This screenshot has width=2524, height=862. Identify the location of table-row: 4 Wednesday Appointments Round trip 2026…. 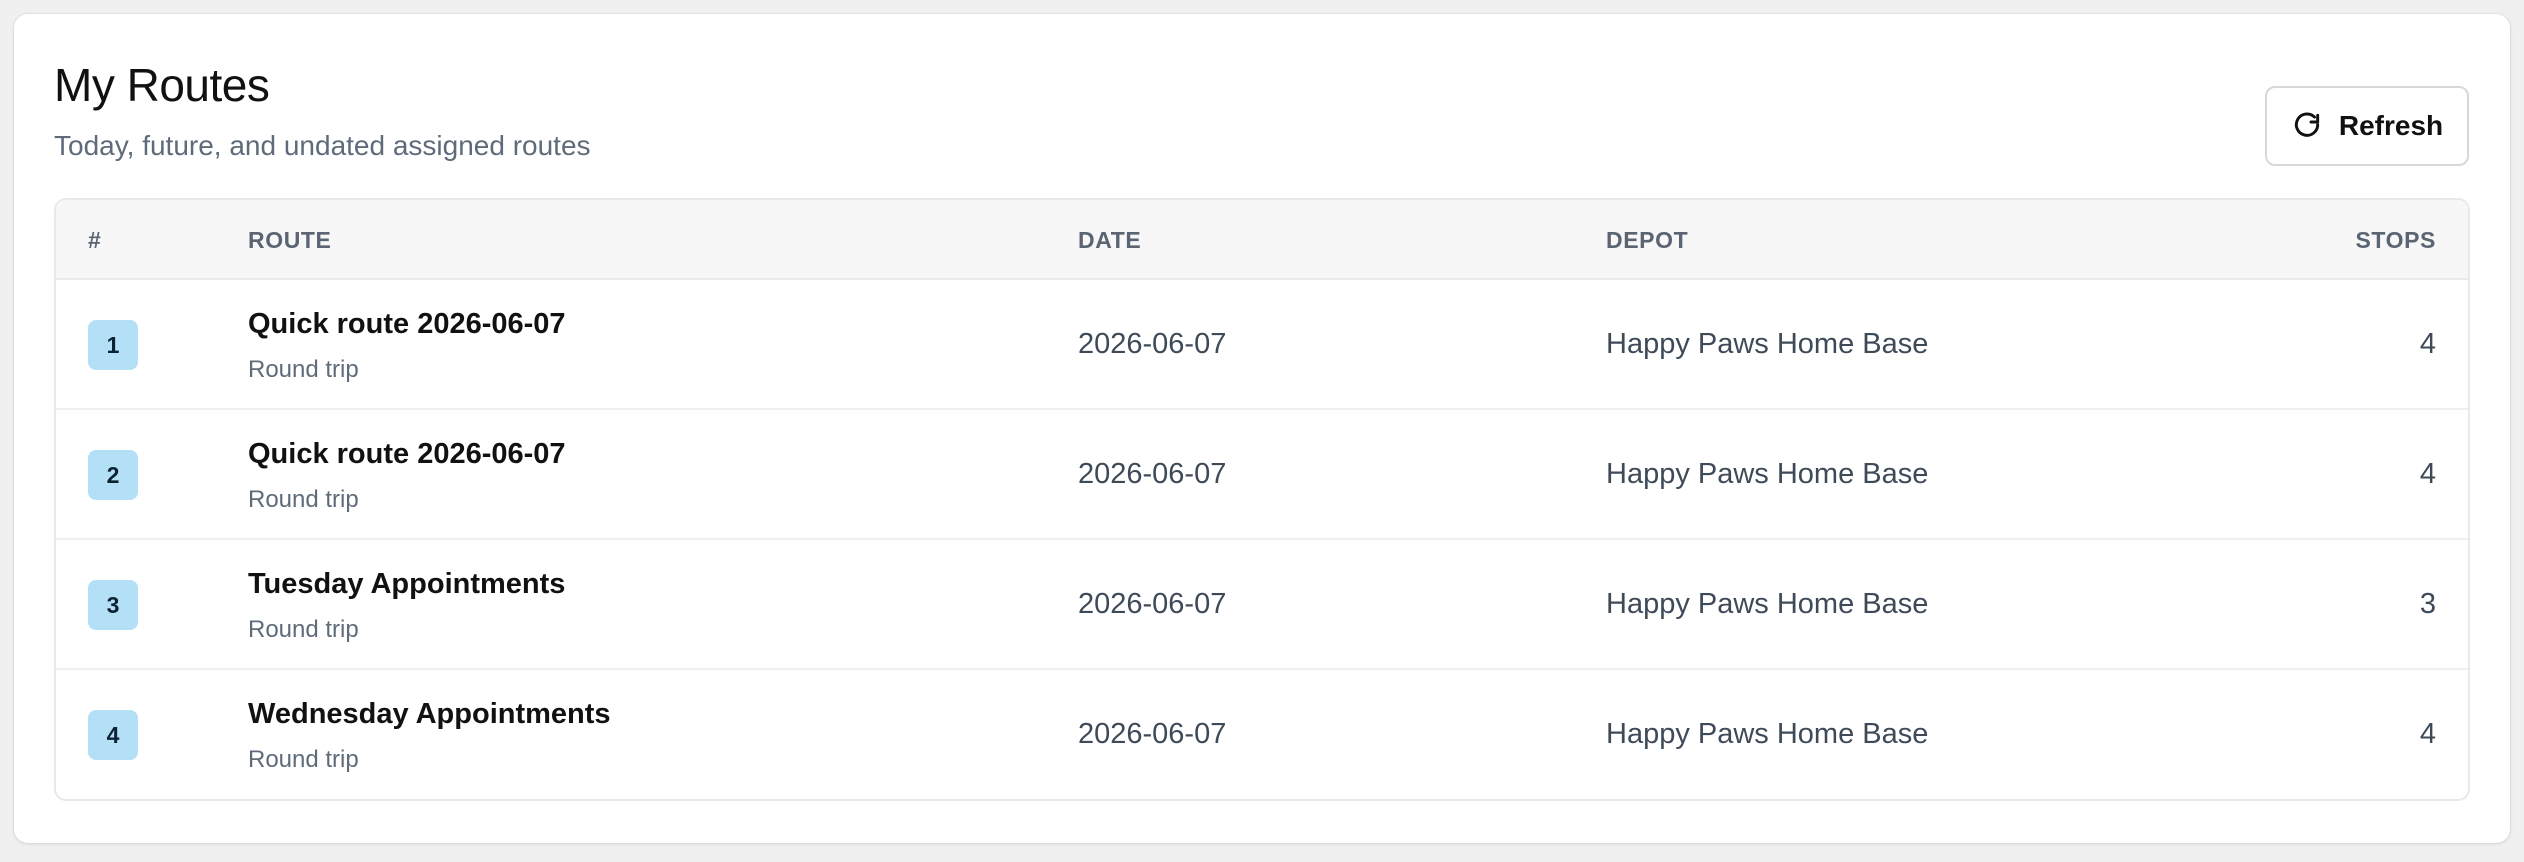
(1262, 734).